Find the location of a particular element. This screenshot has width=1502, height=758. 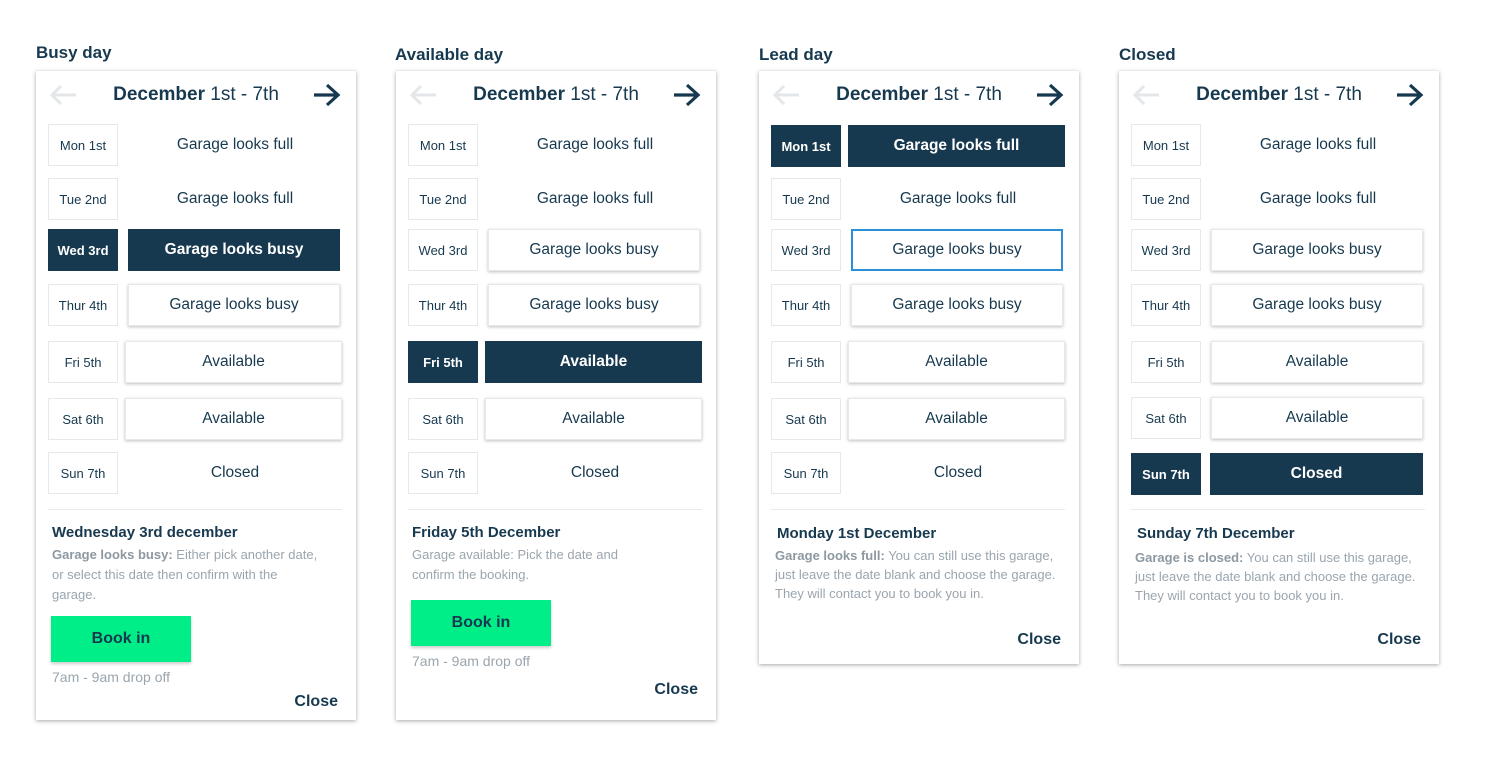

day-row-selected: Sun 7th Closed is located at coordinates (1279, 475).